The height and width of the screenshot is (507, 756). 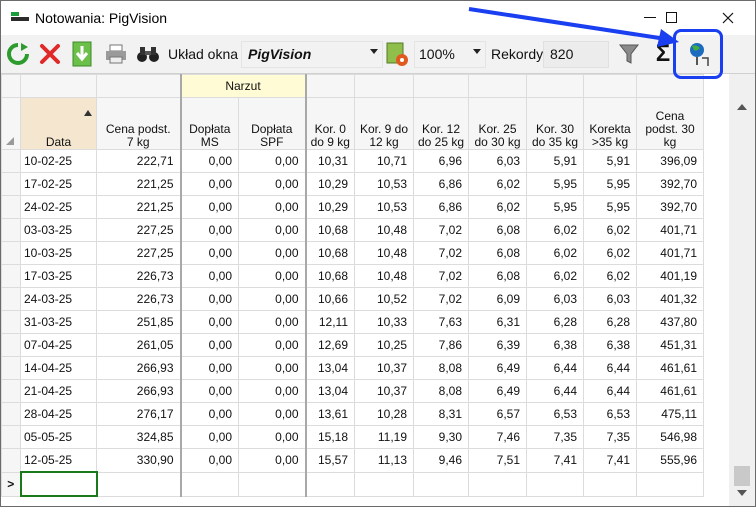 What do you see at coordinates (58, 253) in the screenshot?
I see `date-cell: 10-03-25` at bounding box center [58, 253].